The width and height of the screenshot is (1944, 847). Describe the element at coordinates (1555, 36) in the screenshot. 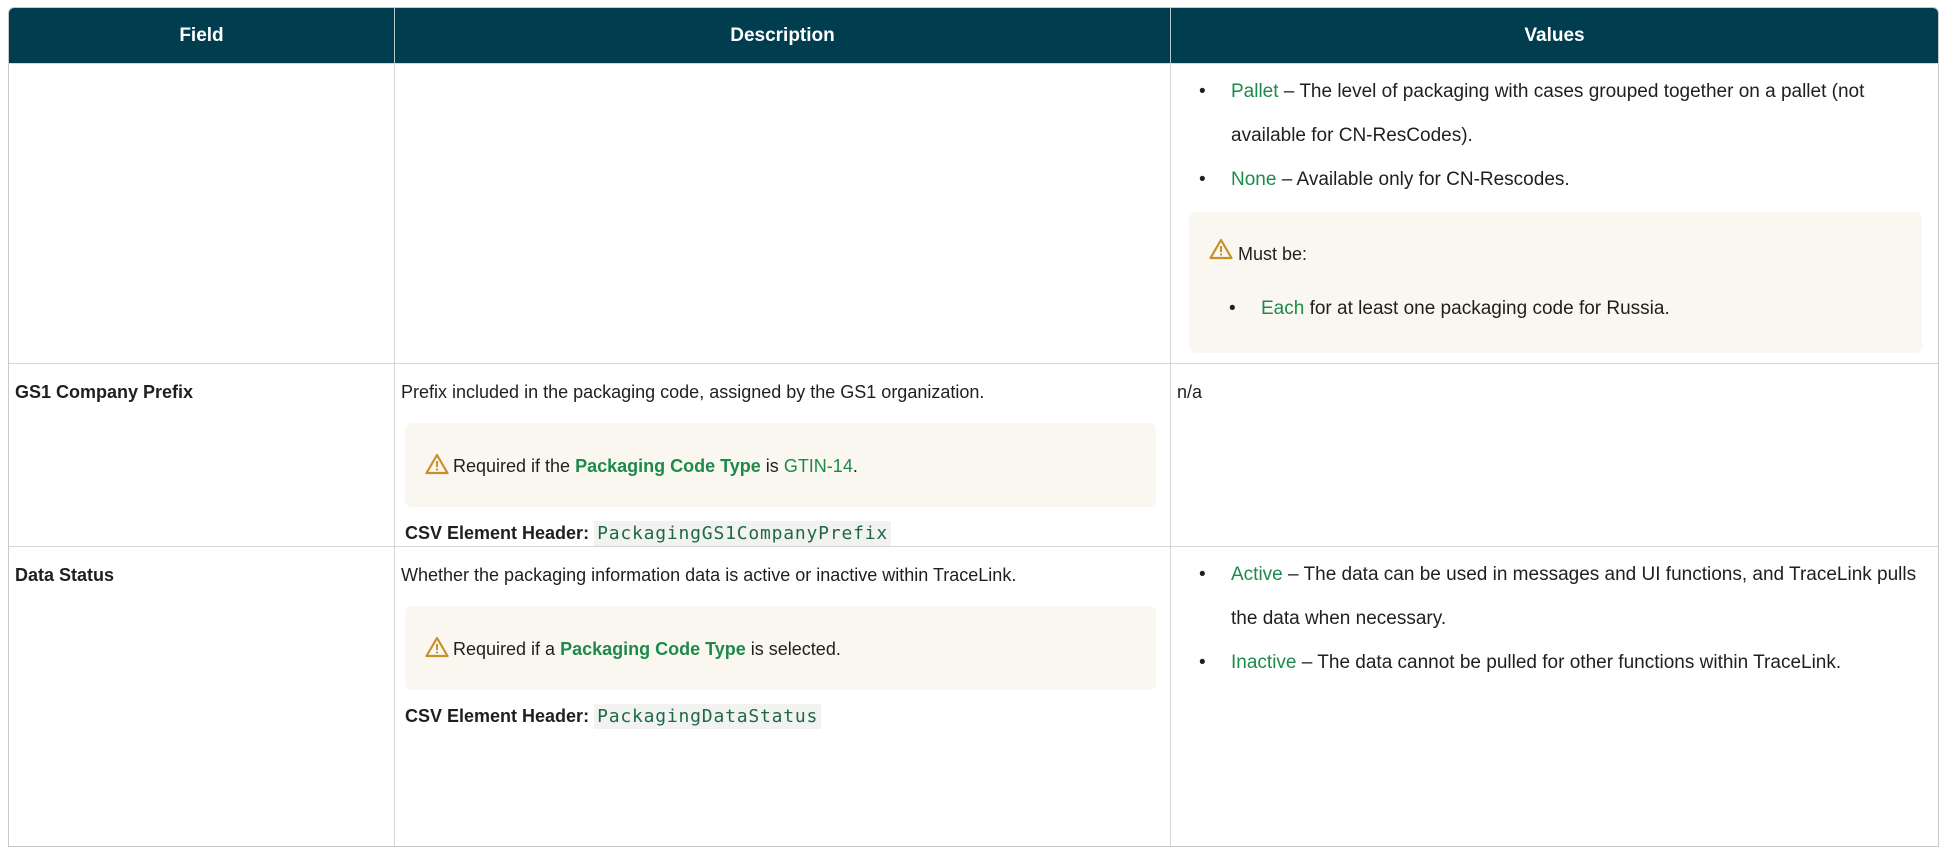

I see `header-values: Values` at that location.